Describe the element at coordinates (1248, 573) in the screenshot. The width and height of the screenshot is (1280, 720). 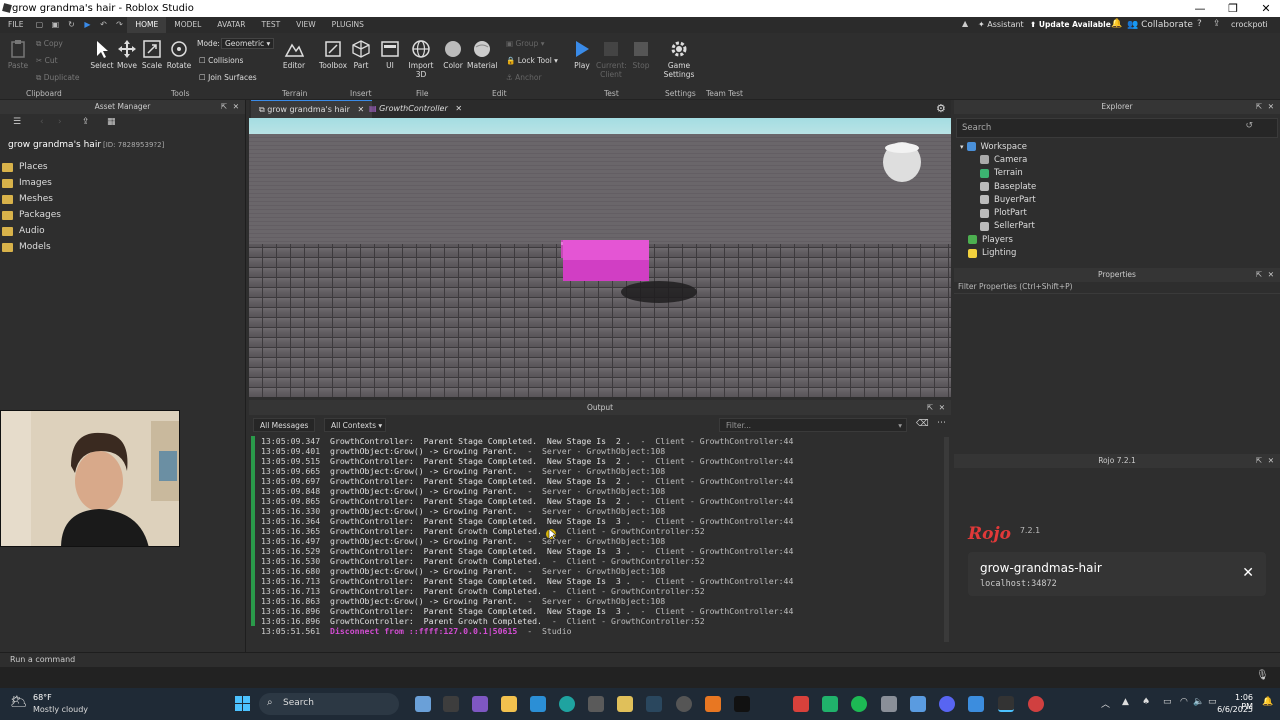
I see `rojo-disconnect-button: ✕` at that location.